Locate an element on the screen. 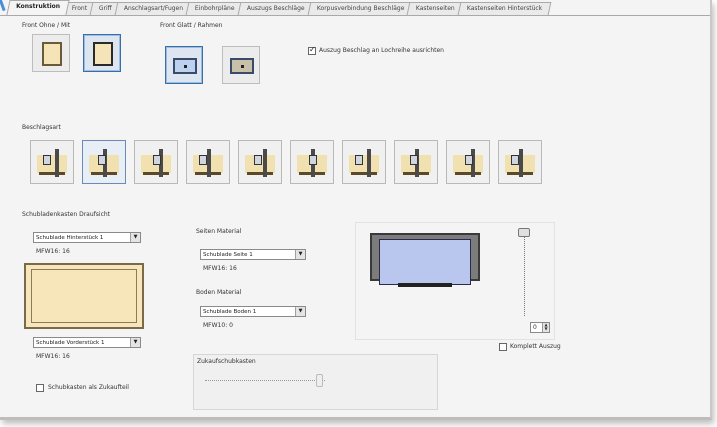 The height and width of the screenshot is (427, 717). extension-spinner: 0 ▲ ▼ is located at coordinates (540, 327).